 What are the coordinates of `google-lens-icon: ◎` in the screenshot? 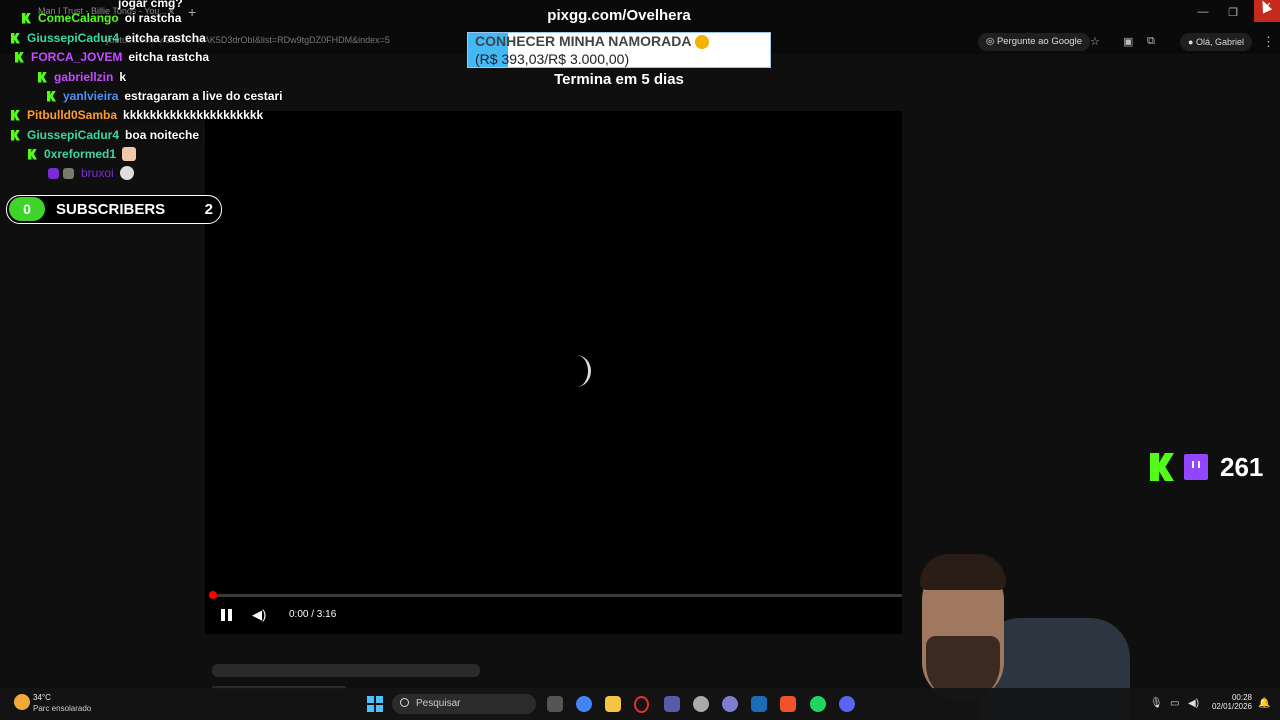 It's located at (990, 41).